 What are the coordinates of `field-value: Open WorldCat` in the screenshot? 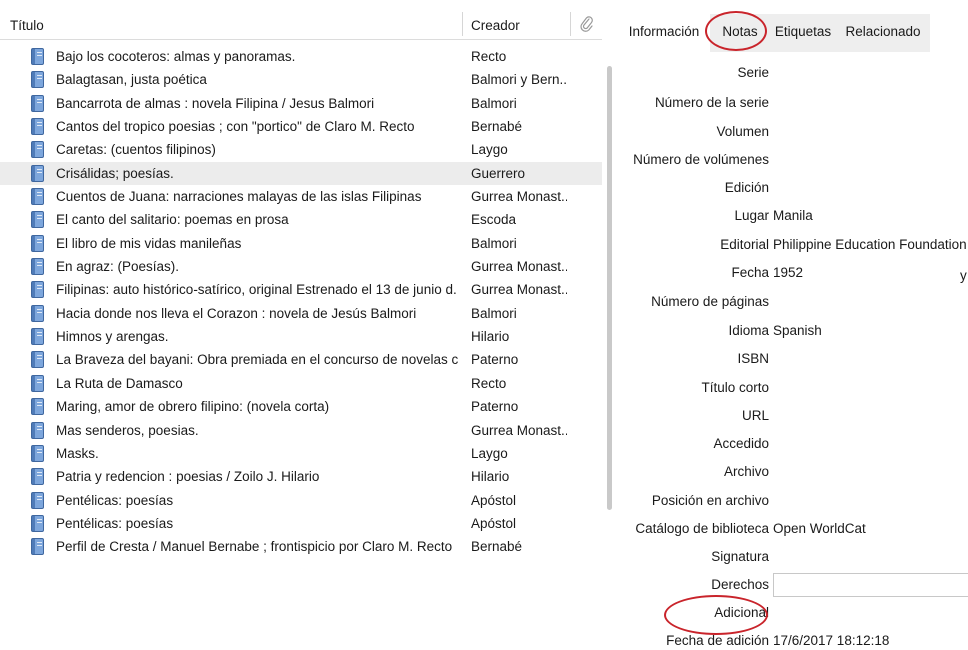 It's located at (819, 528).